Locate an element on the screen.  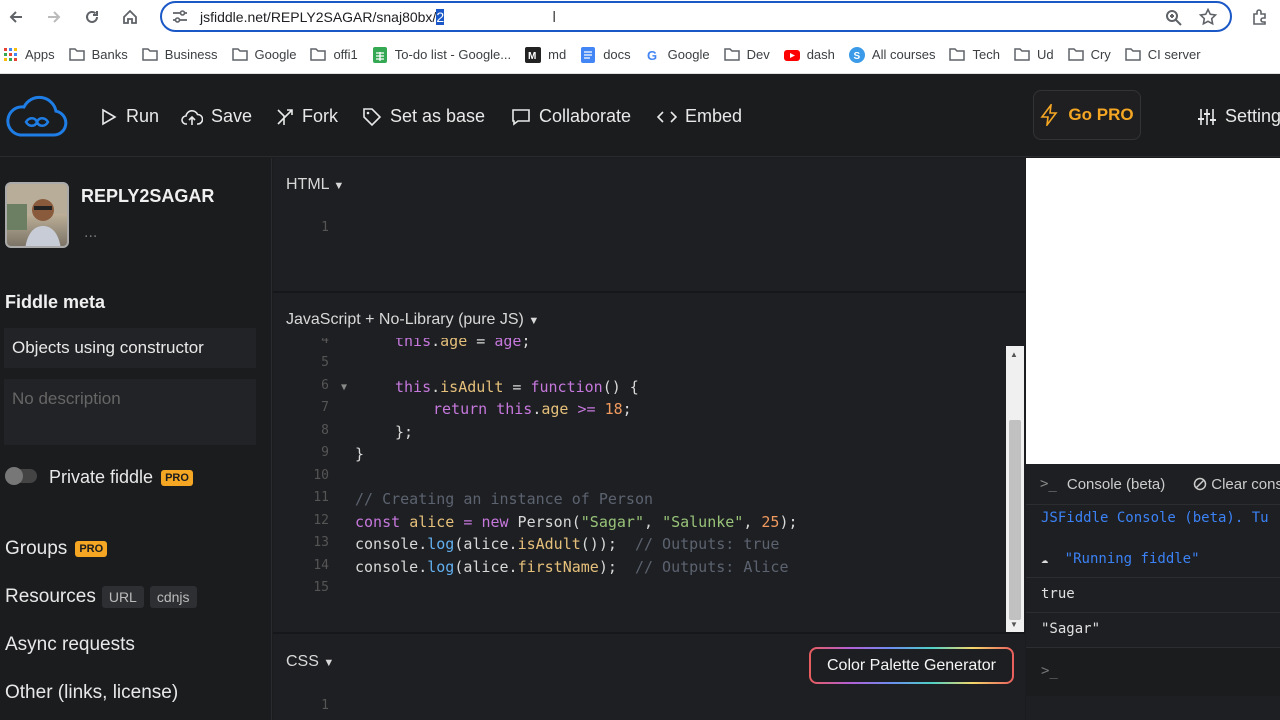
bookmark-tech: Tech is located at coordinates (974, 54).